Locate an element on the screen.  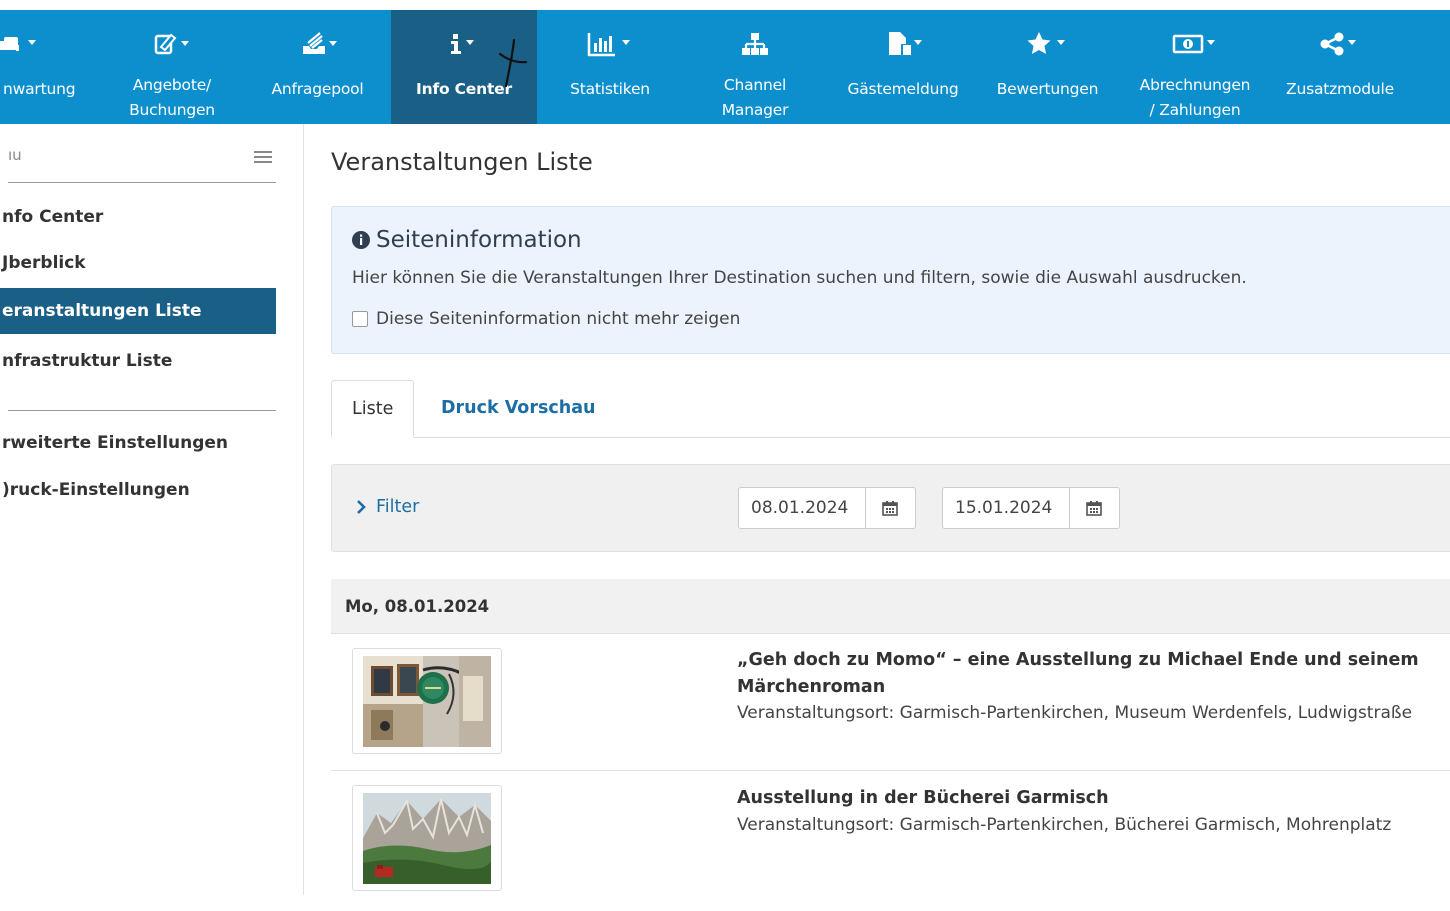
nav-item-anfragepool: Anfragepool is located at coordinates (317, 67).